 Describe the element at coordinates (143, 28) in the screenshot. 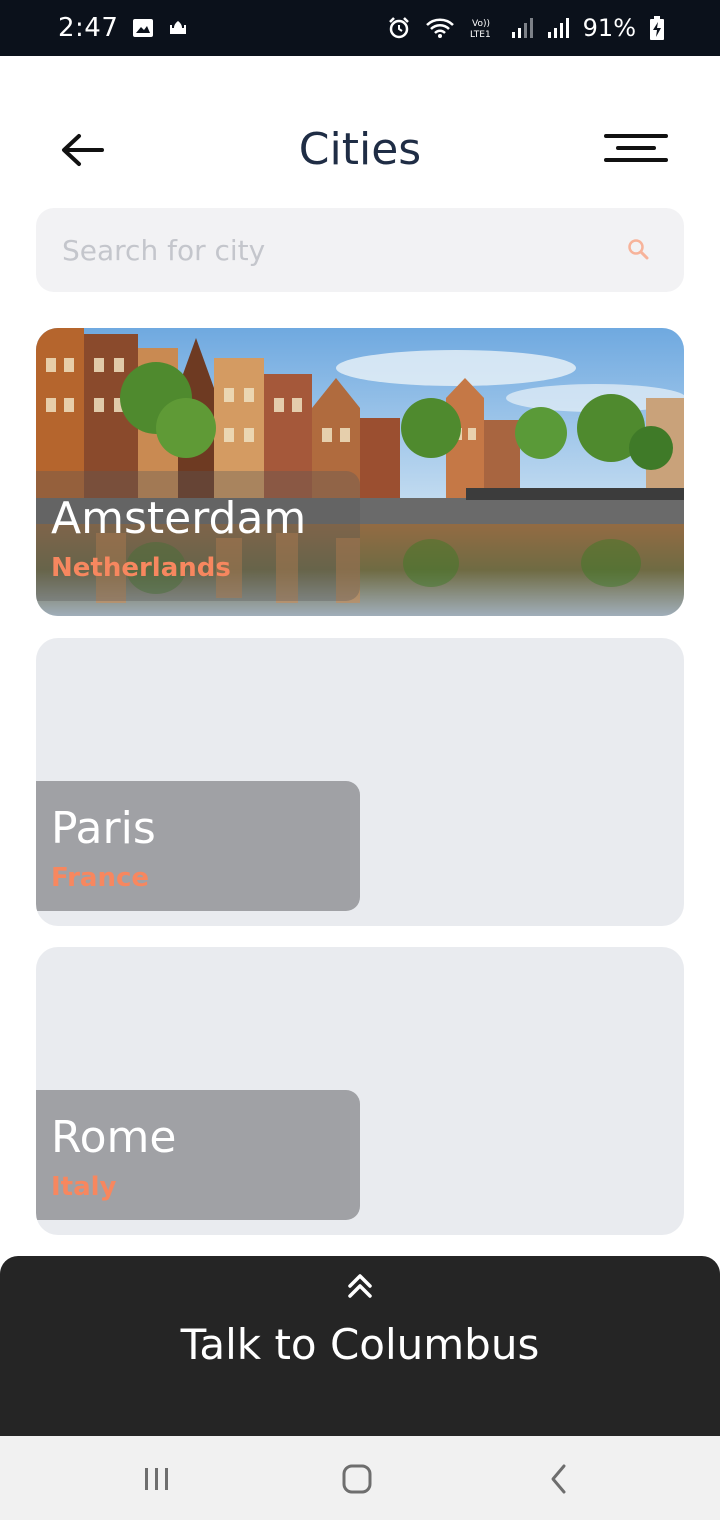

I see `image-icon` at that location.